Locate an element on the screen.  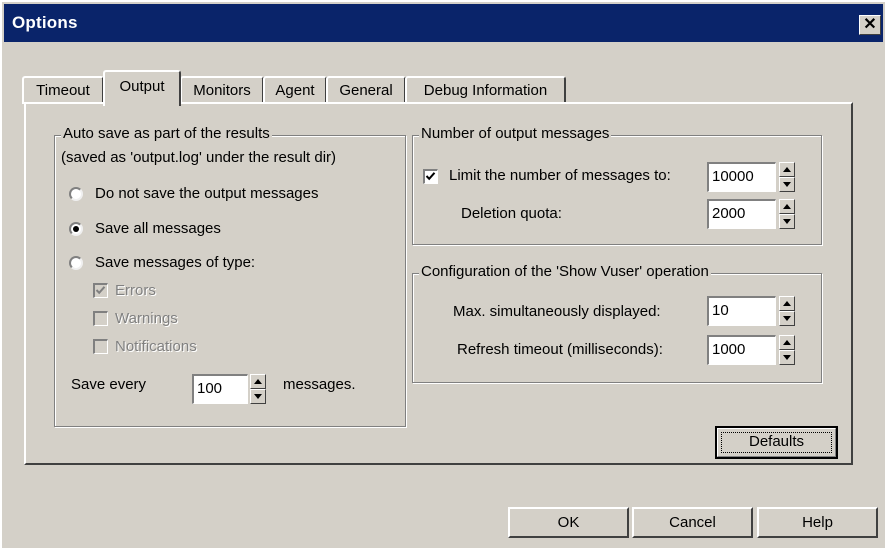
checkbox-warnings is located at coordinates (100, 318).